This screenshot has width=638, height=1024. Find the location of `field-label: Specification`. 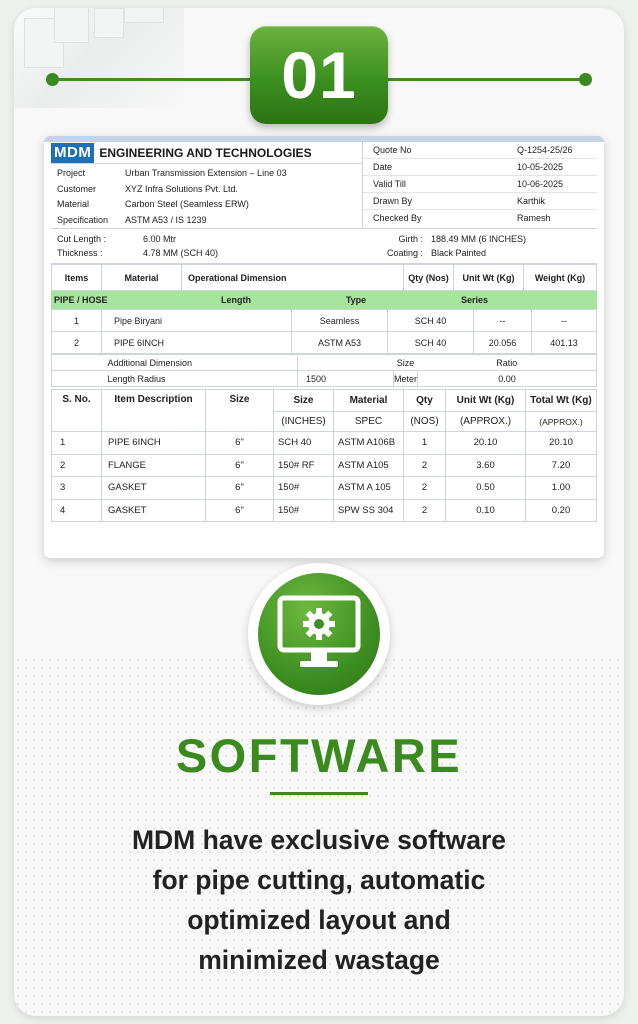

field-label: Specification is located at coordinates (83, 219).